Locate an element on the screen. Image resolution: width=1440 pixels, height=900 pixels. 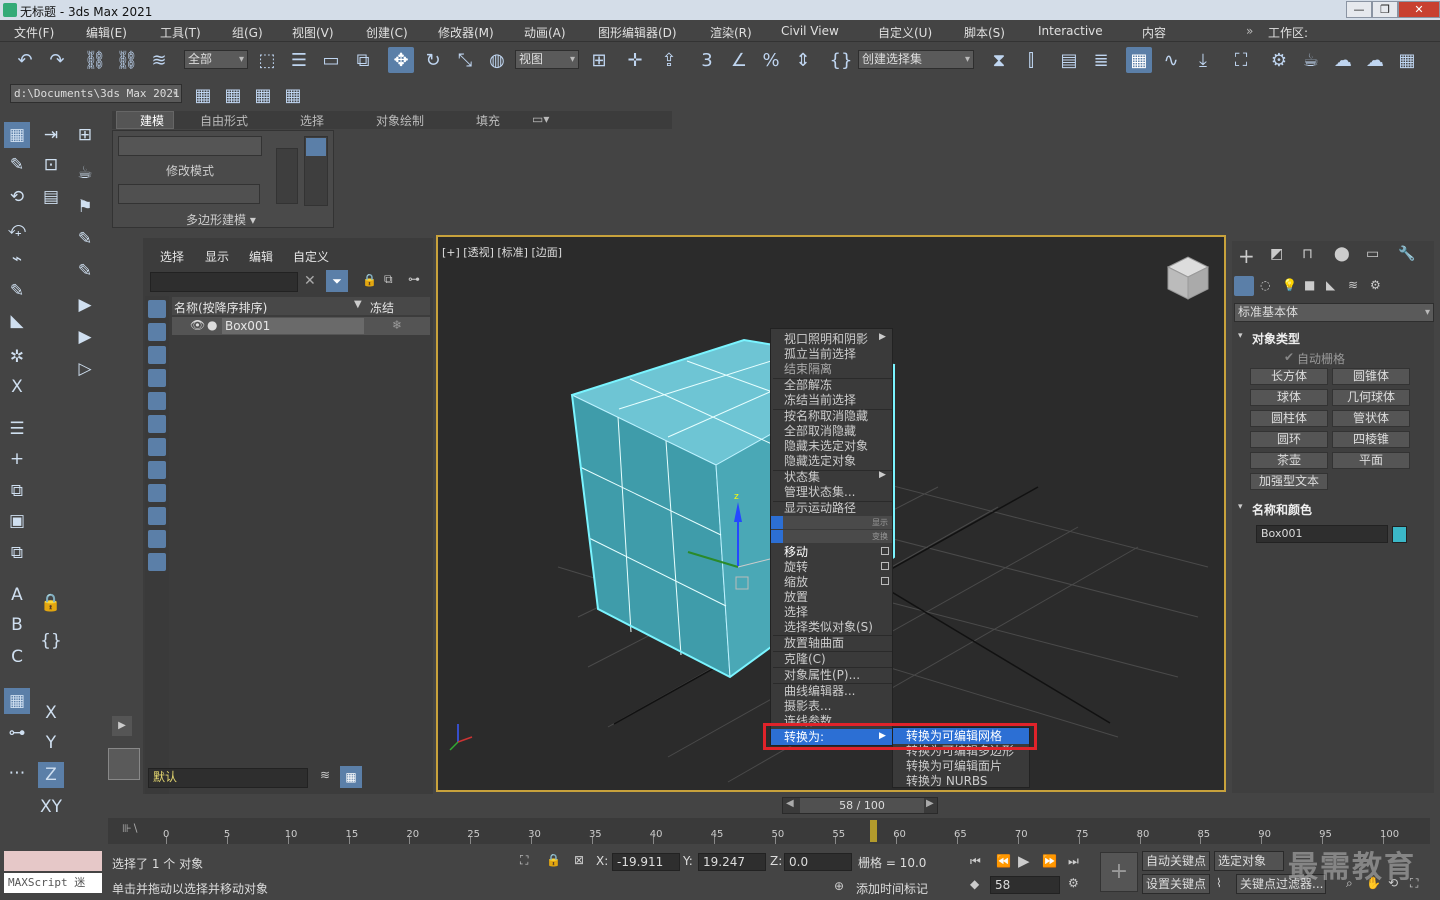
select-and-scale-icon: ⤡ is located at coordinates (465, 60).